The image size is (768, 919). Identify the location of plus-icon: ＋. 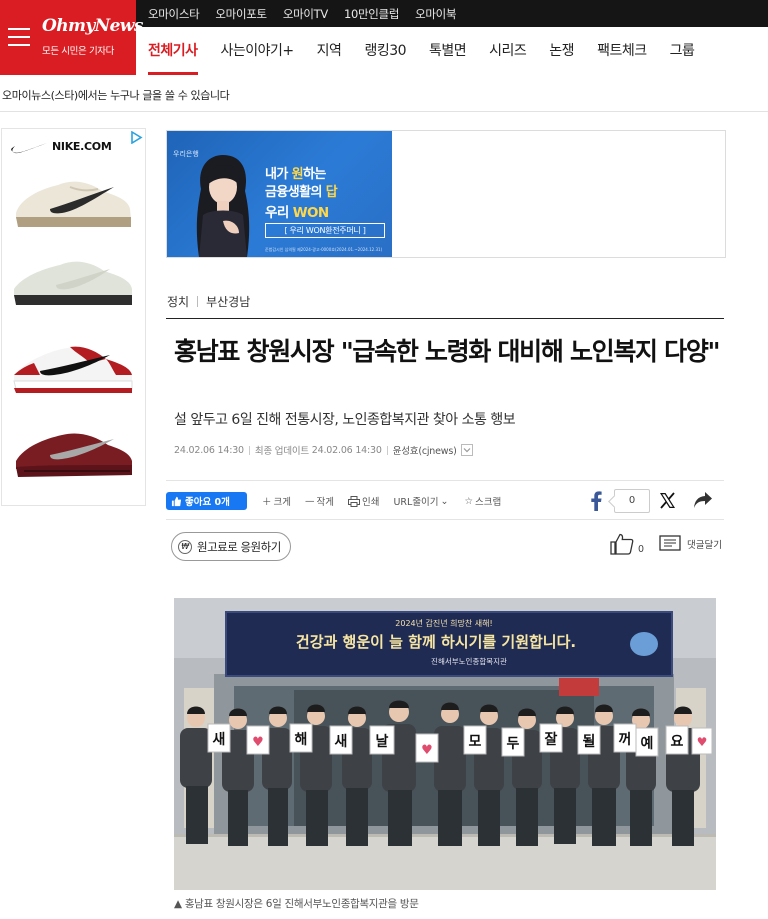
(267, 502).